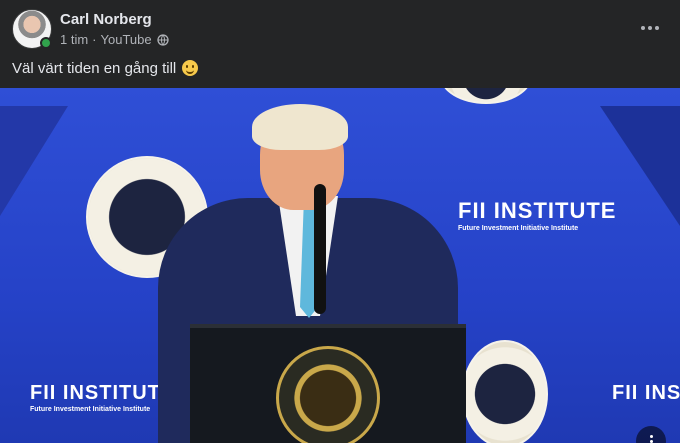 This screenshot has height=443, width=680. I want to click on slightly-smiling-face-emoji, so click(190, 68).